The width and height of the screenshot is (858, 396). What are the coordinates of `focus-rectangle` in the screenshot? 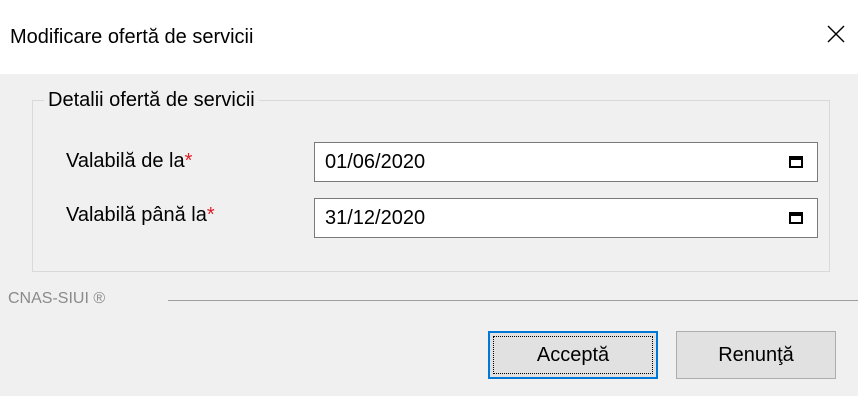 It's located at (573, 355).